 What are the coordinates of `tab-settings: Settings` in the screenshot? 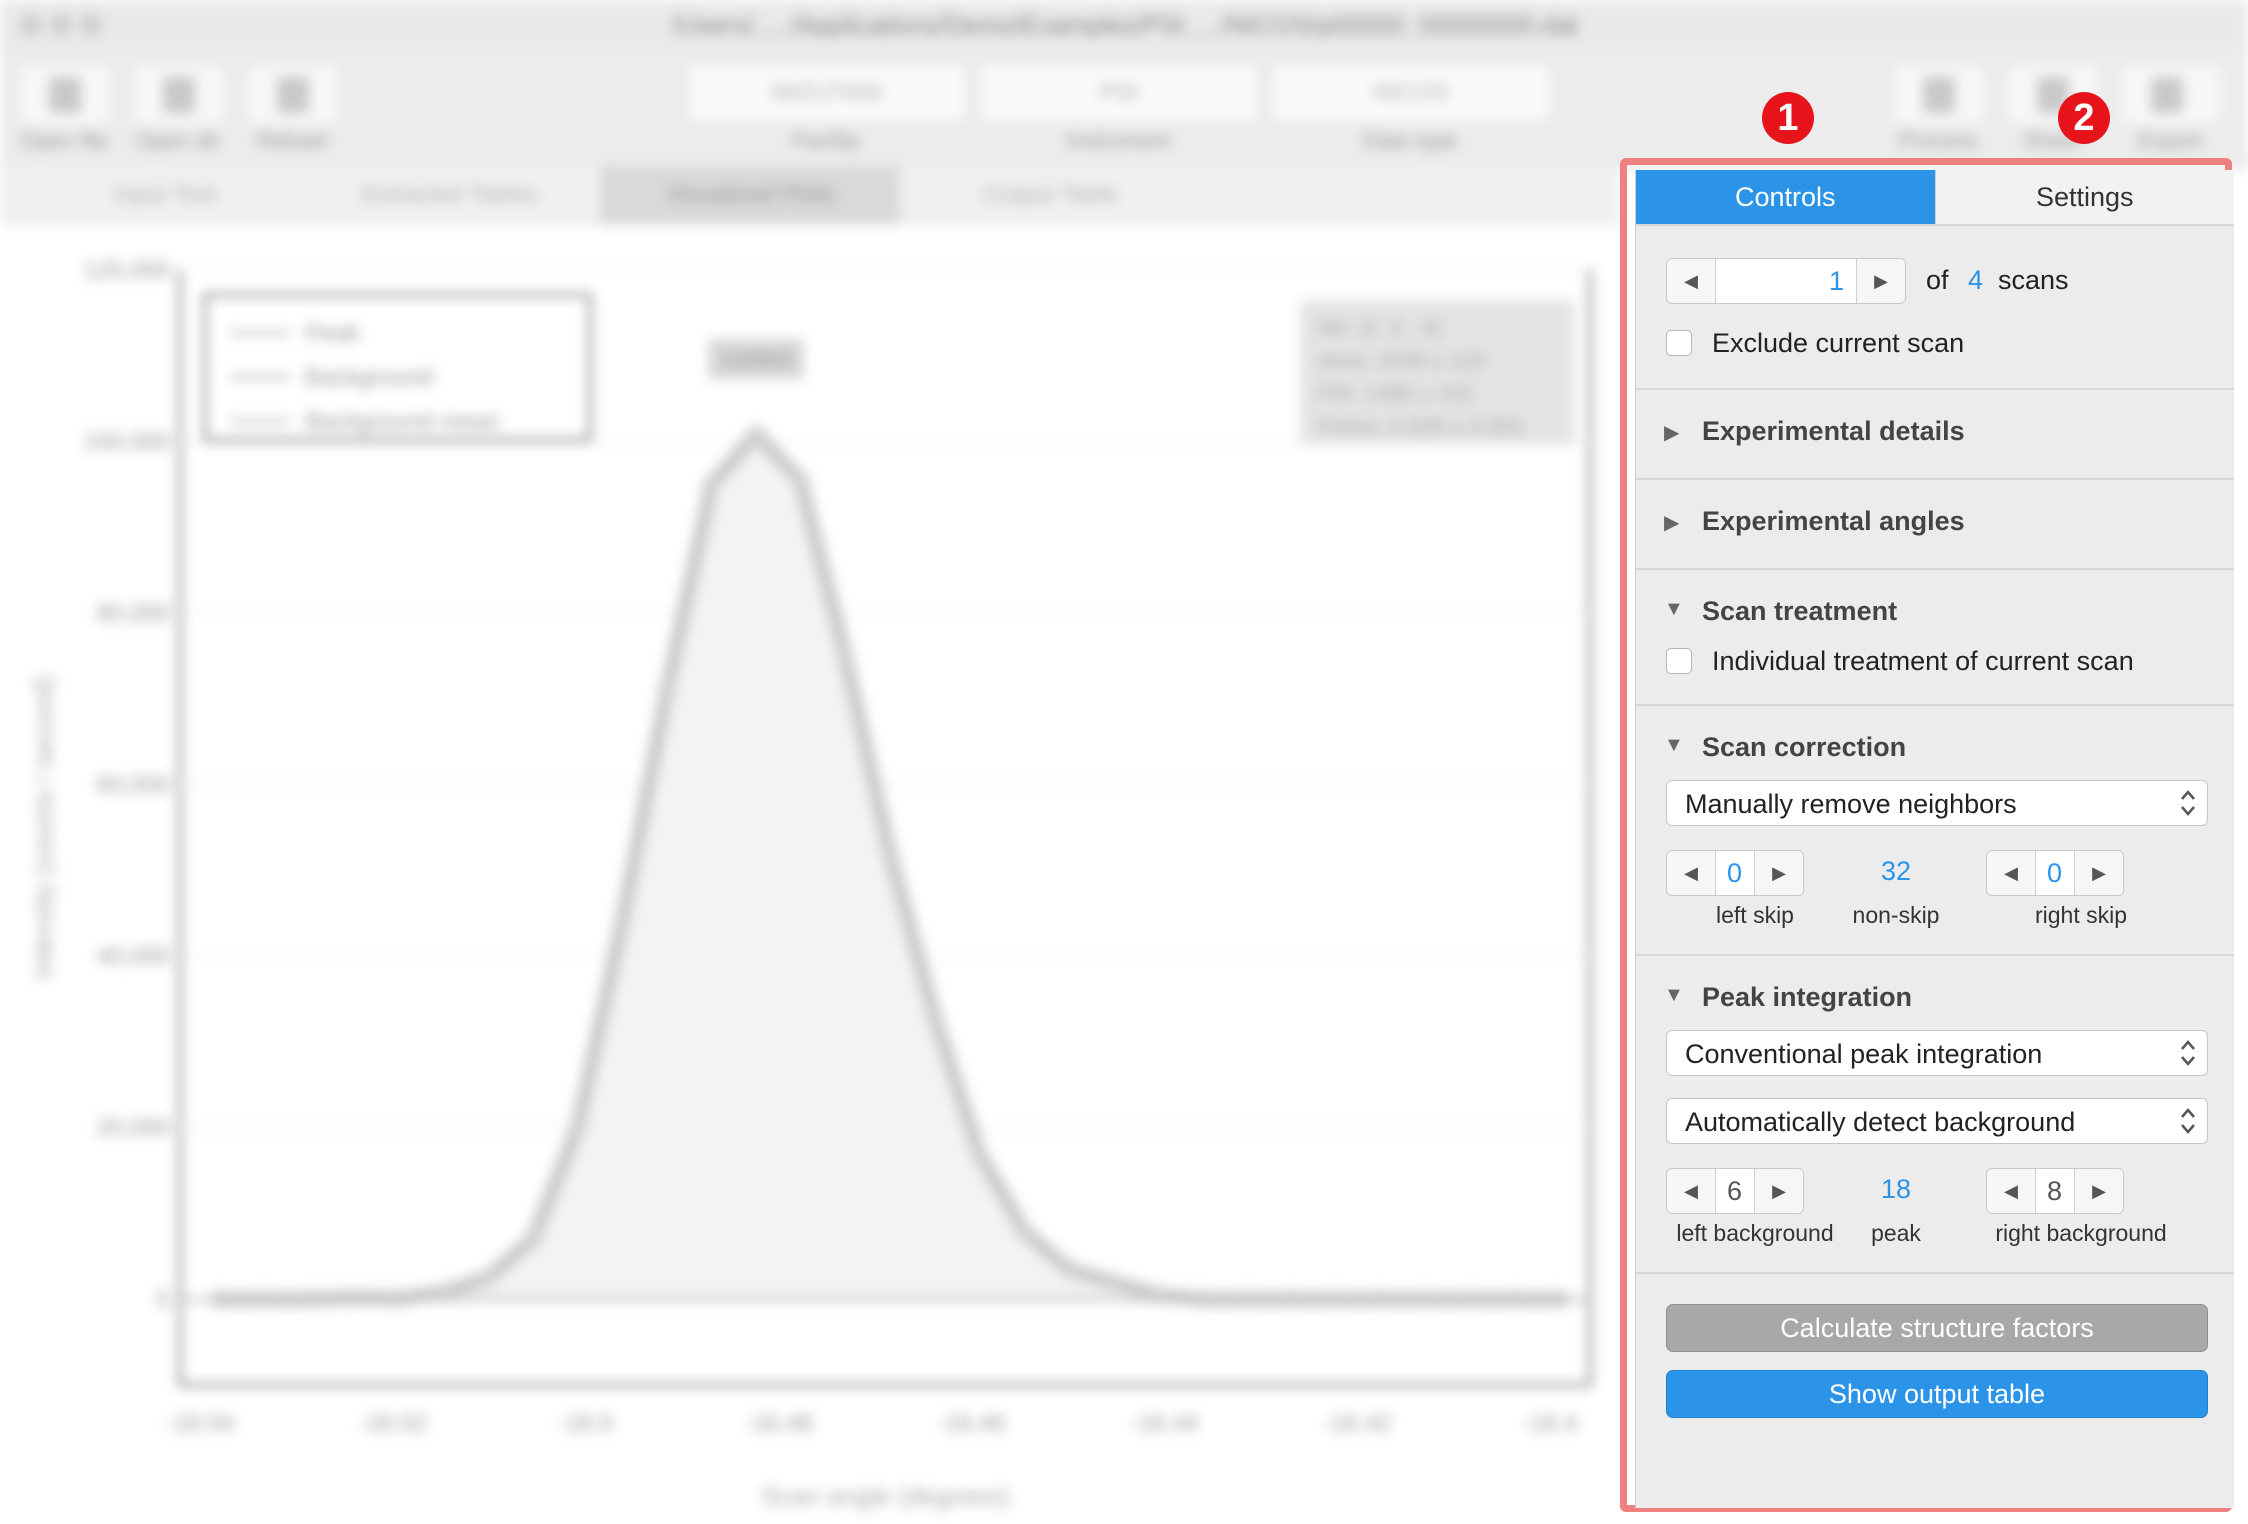 It's located at (2084, 197).